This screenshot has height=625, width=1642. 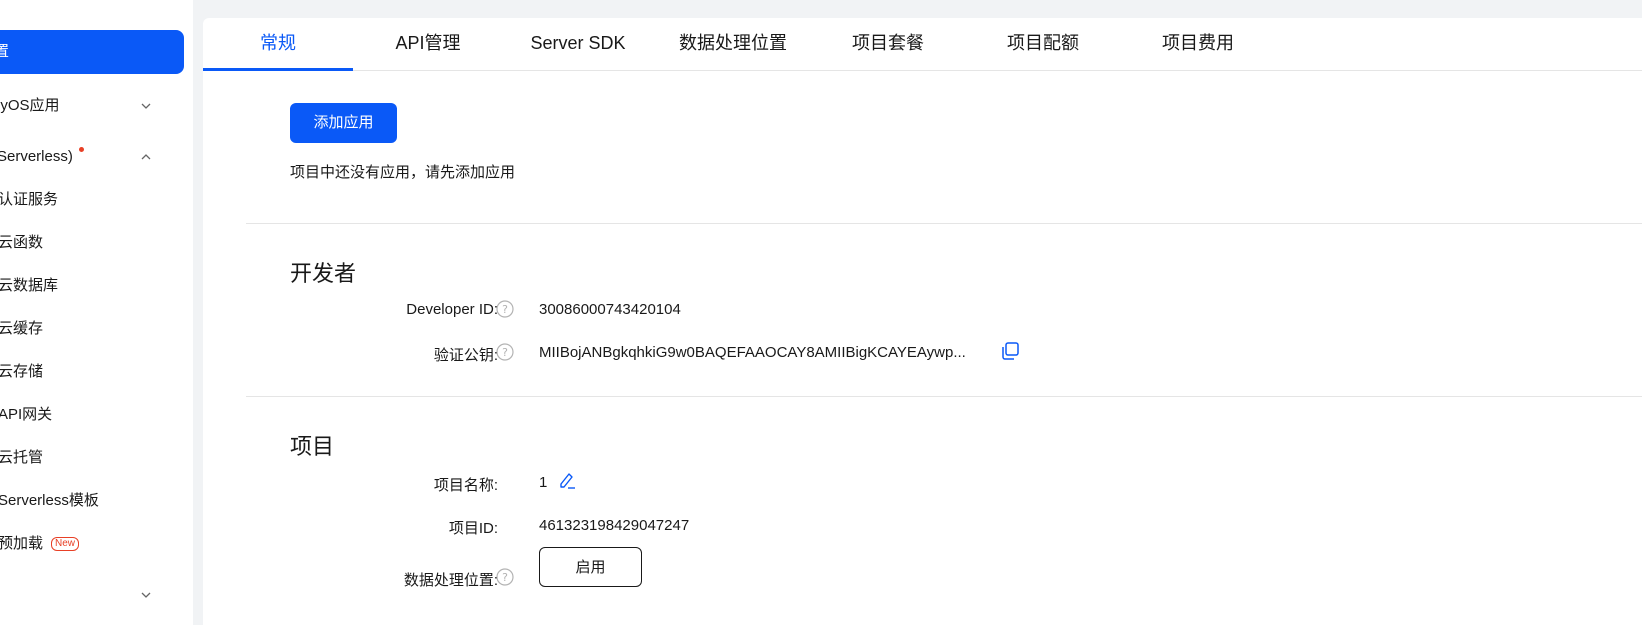 What do you see at coordinates (96, 200) in the screenshot?
I see `sidebar-item-auth: 认证服务` at bounding box center [96, 200].